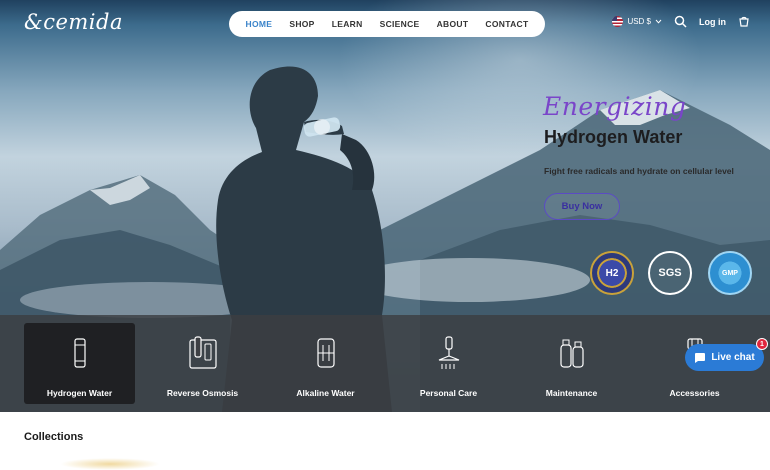 The image size is (770, 470). I want to click on category-label: Accessories, so click(694, 393).